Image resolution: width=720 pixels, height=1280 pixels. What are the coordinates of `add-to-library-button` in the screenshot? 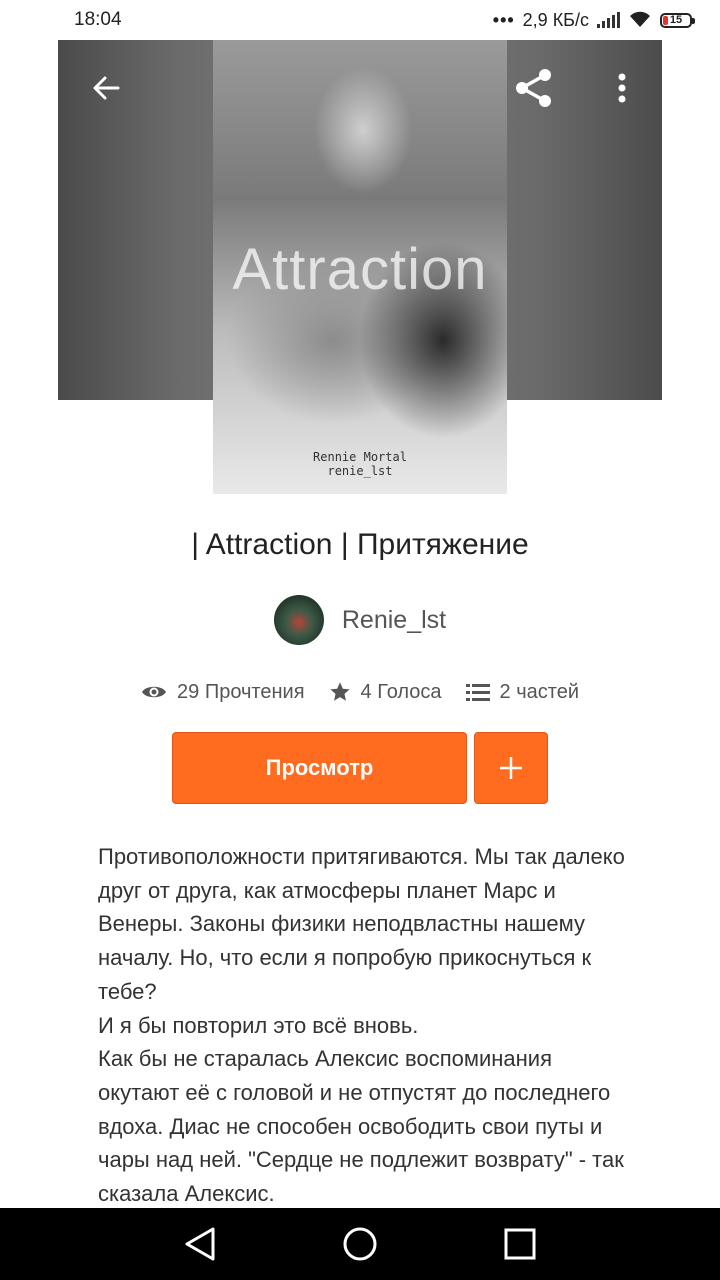 It's located at (511, 768).